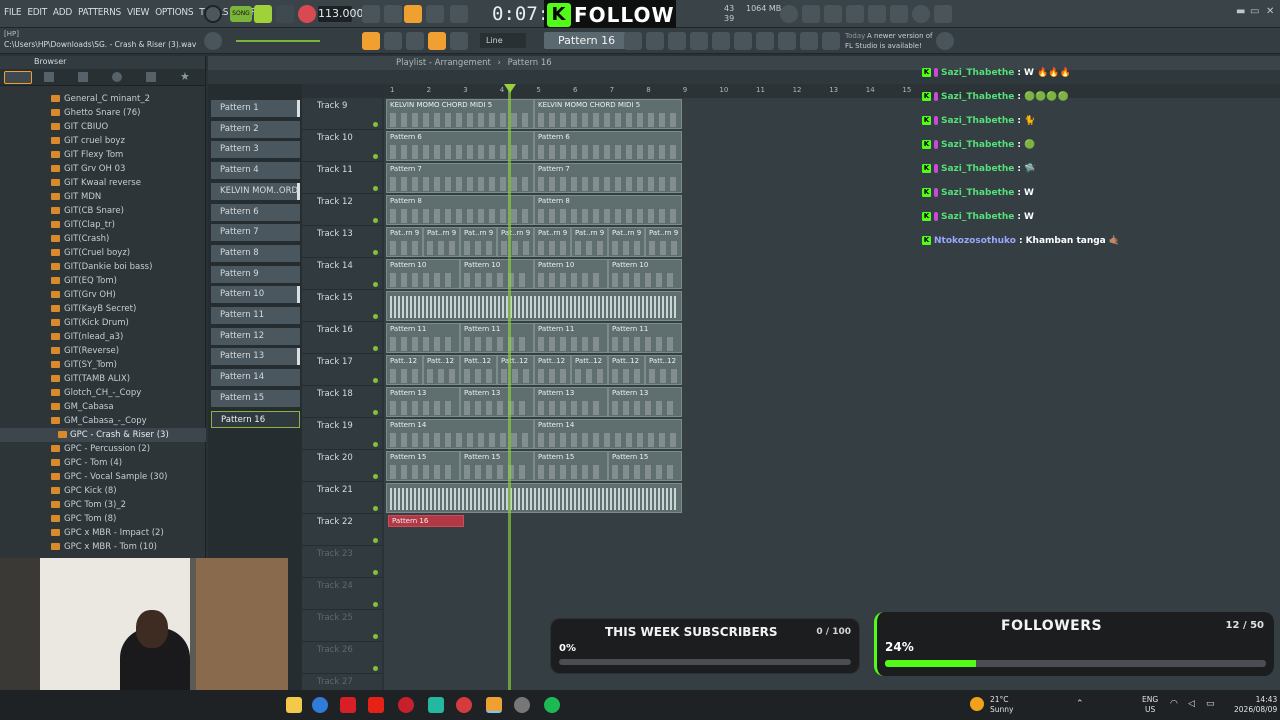  I want to click on play-button, so click(263, 14).